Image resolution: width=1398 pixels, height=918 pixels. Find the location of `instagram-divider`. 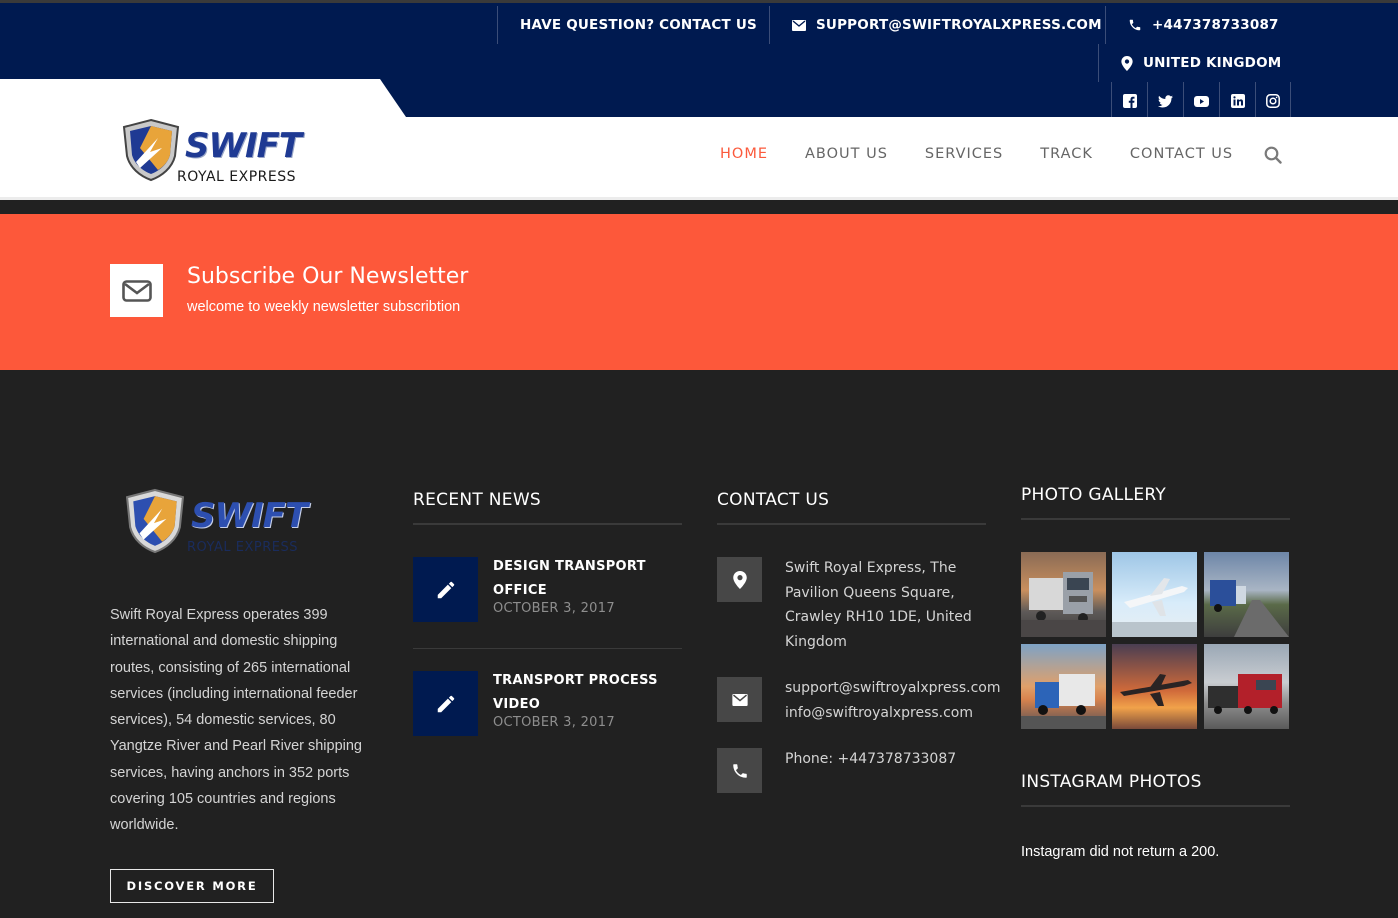

instagram-divider is located at coordinates (1155, 806).